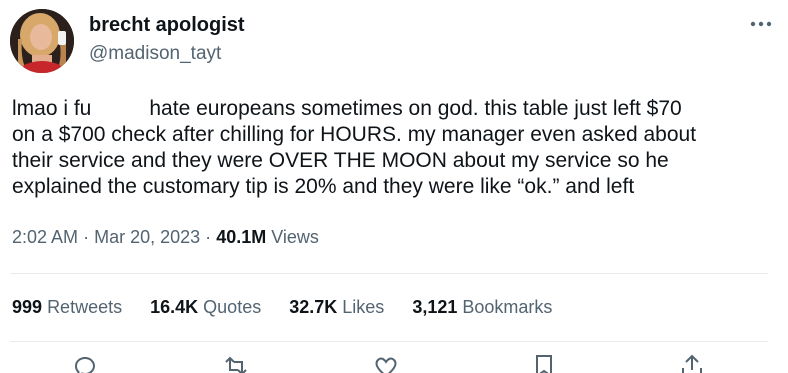  I want to click on bookmarks-count: 3,121, so click(435, 307).